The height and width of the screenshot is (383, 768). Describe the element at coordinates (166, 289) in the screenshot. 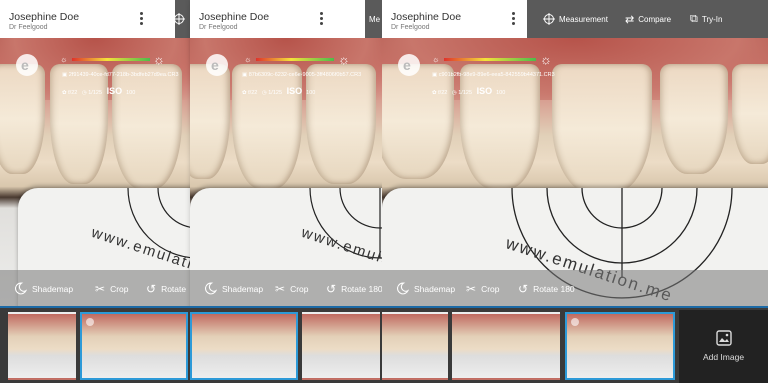

I see `rotate-button: ↺ Rotate` at that location.